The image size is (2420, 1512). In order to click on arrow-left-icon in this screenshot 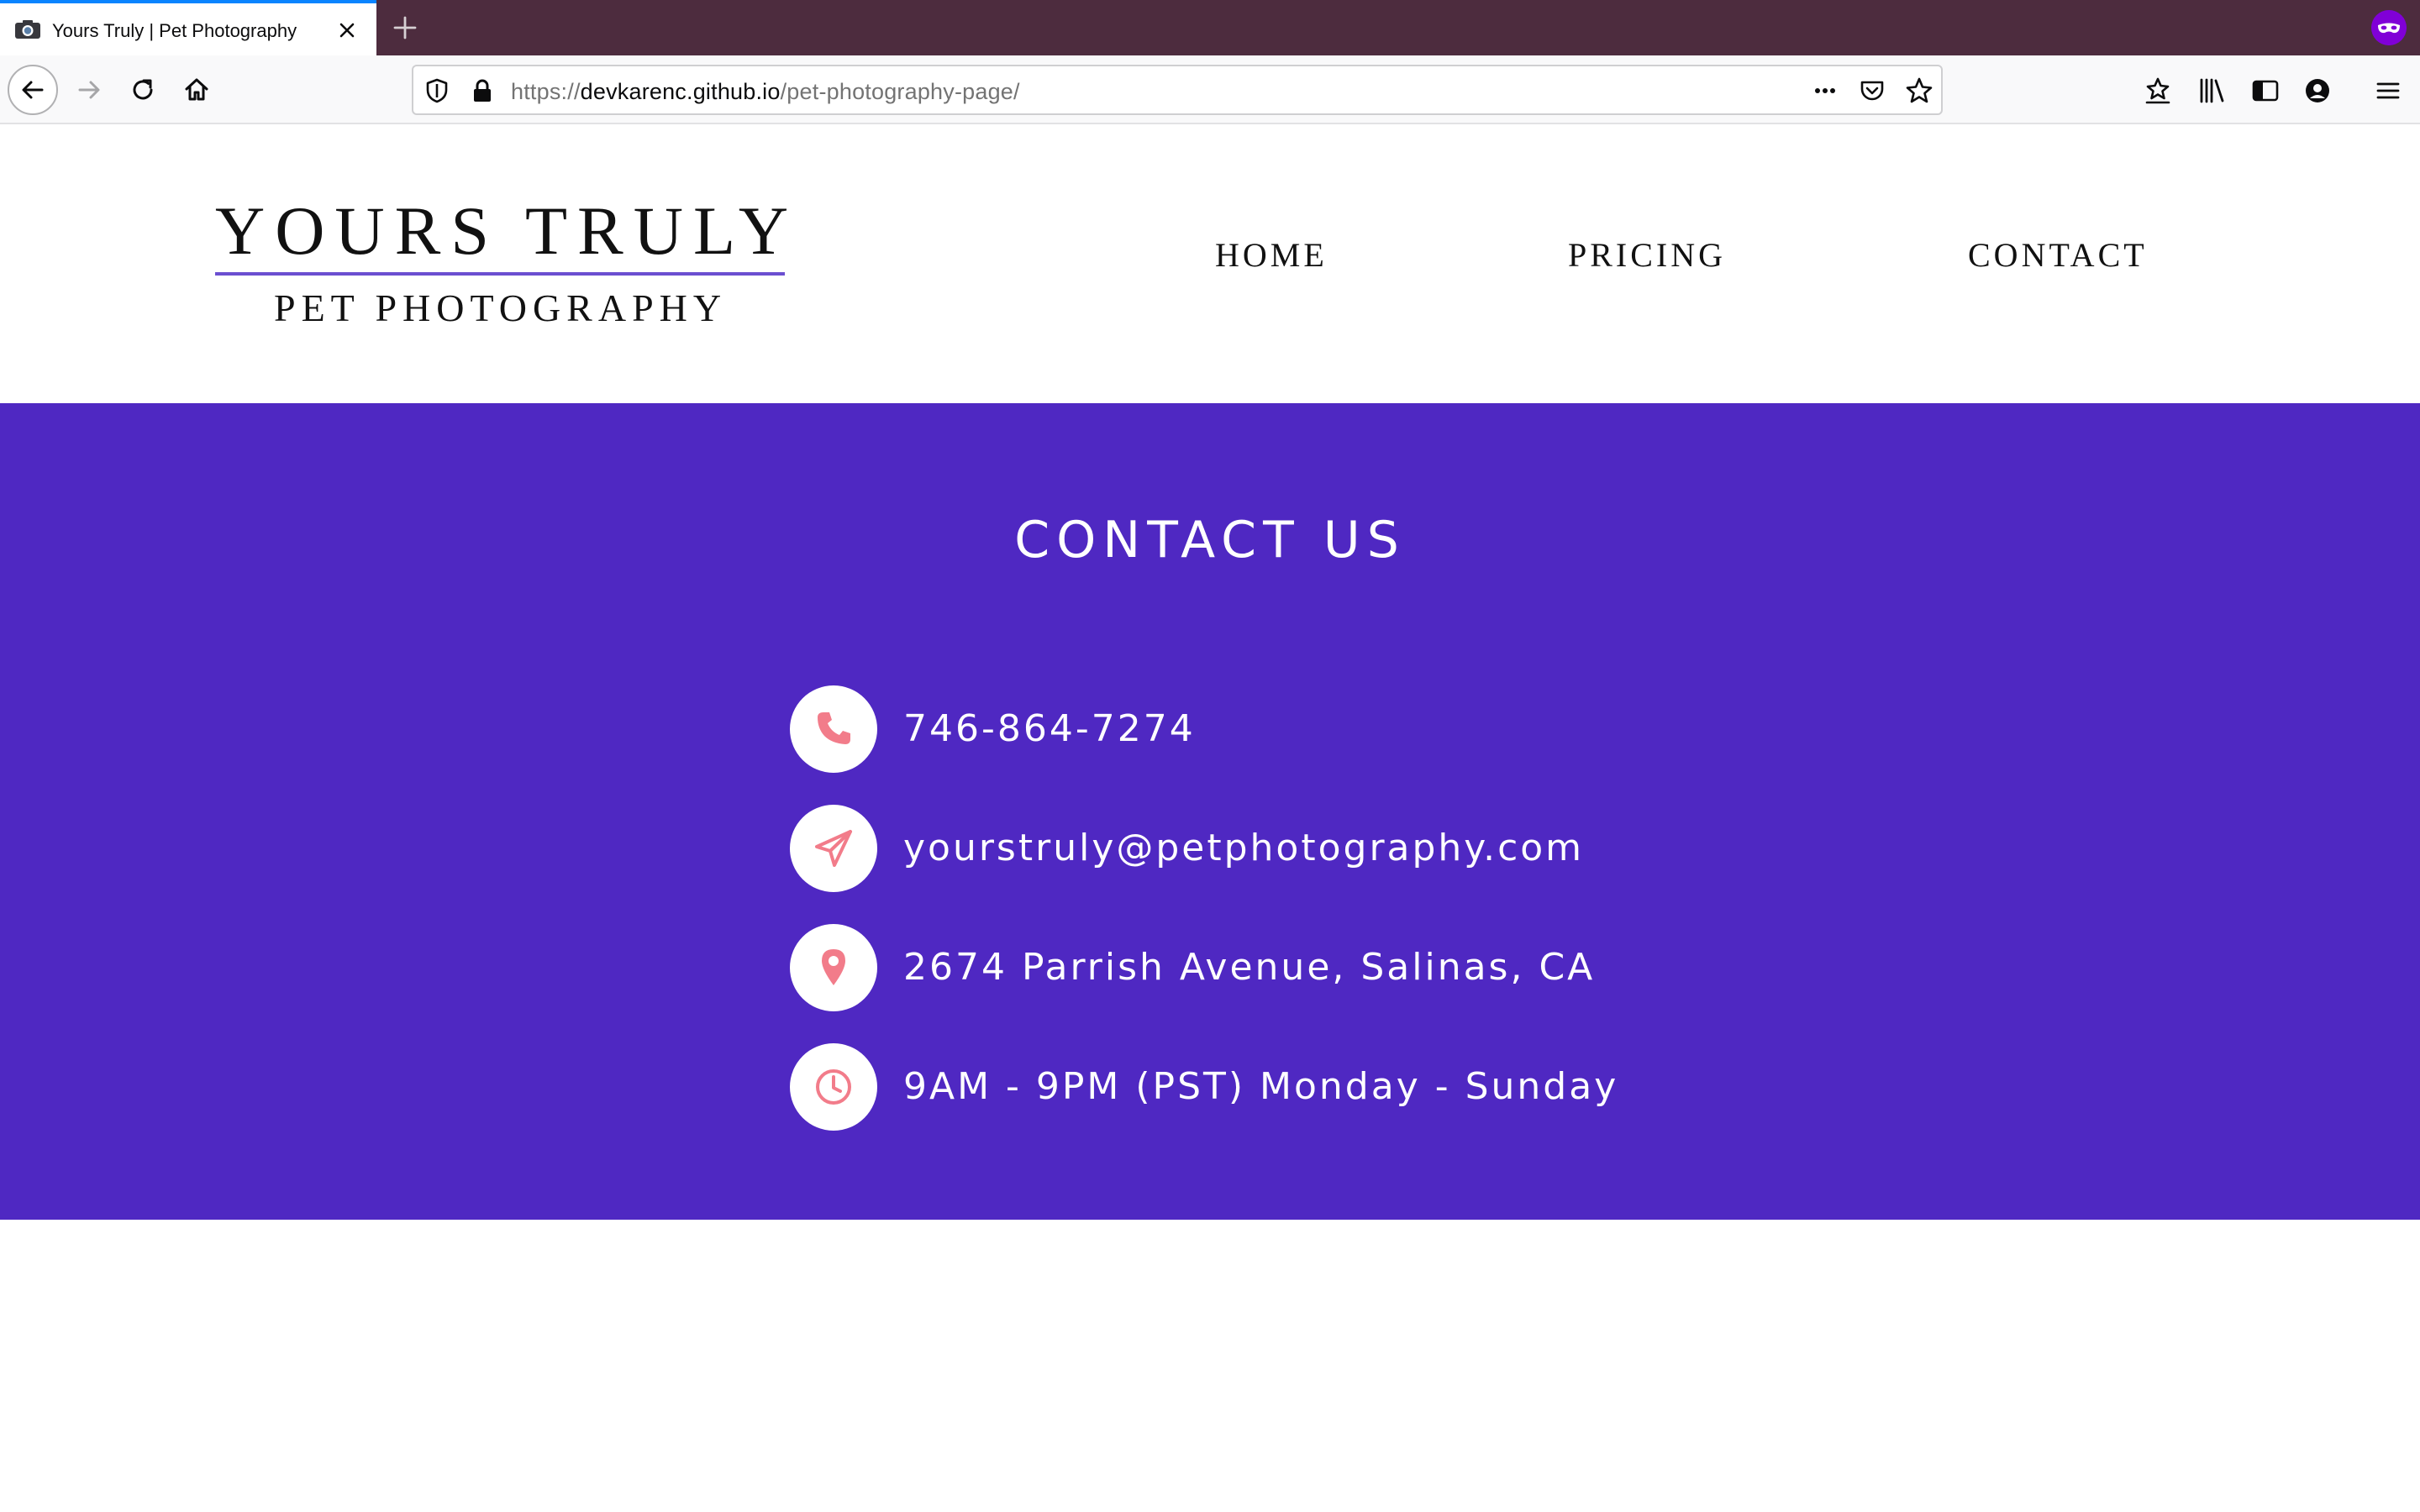, I will do `click(33, 90)`.